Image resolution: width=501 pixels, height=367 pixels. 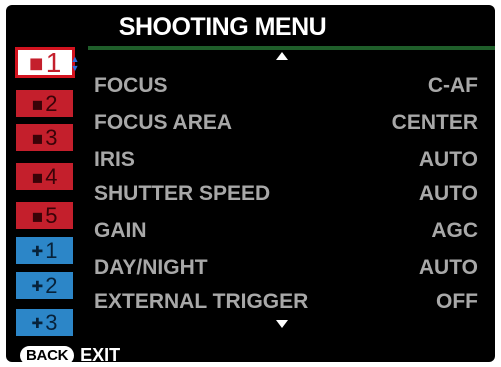 I want to click on menu-item-label: FOCUS AREA, so click(x=163, y=122).